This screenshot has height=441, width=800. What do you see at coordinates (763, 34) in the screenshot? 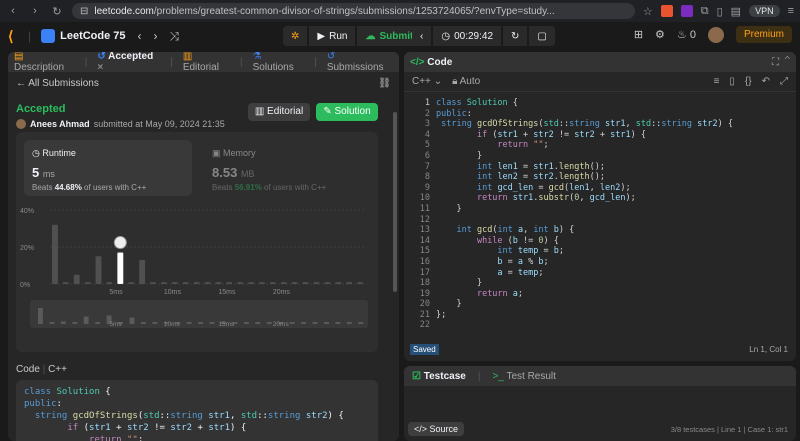
I see `premium-button: Premium` at bounding box center [763, 34].